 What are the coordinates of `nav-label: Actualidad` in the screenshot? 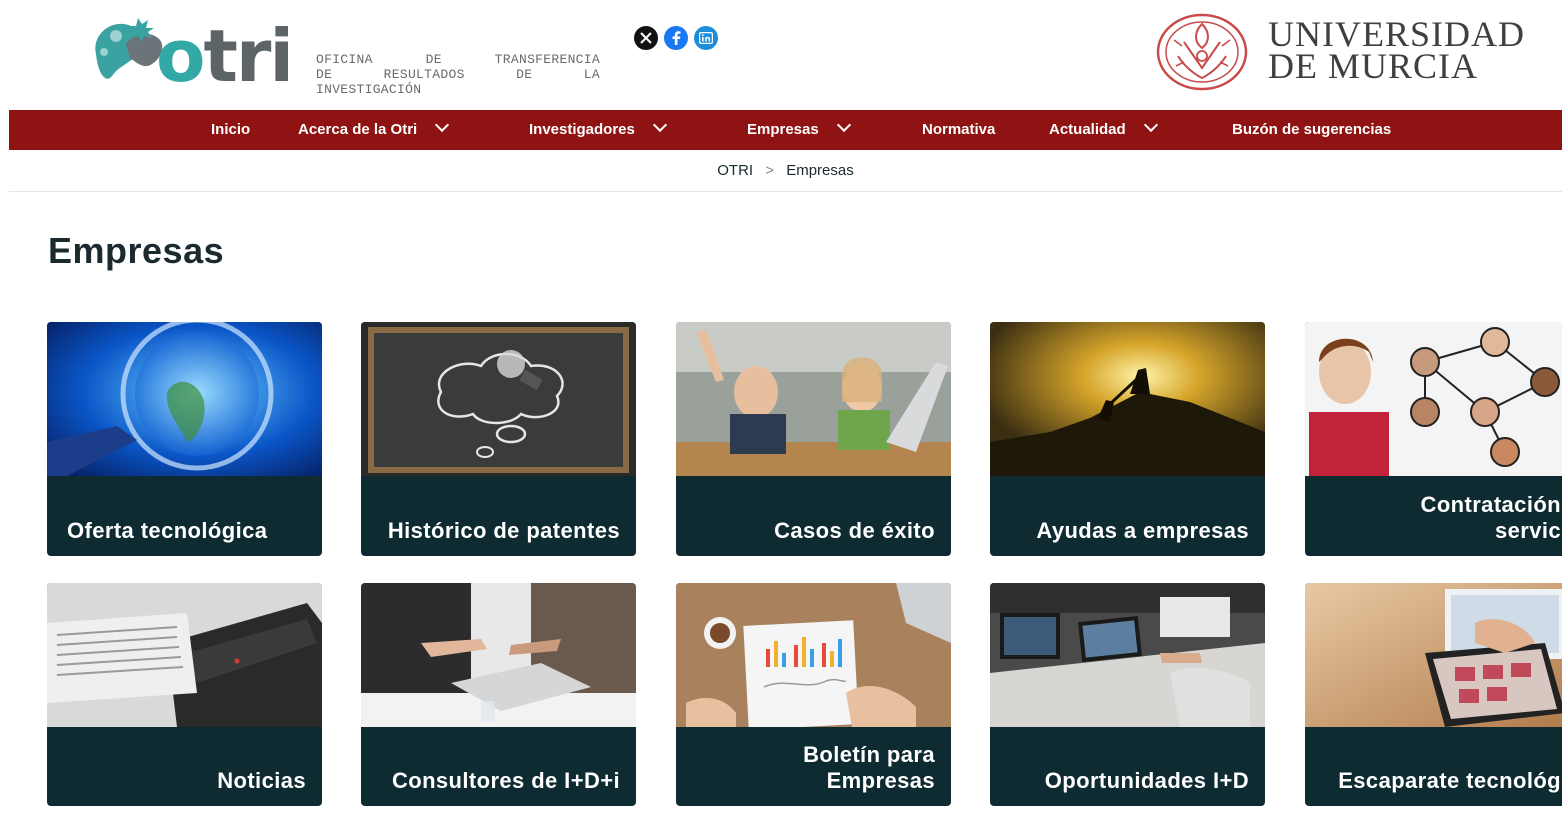 It's located at (1087, 129).